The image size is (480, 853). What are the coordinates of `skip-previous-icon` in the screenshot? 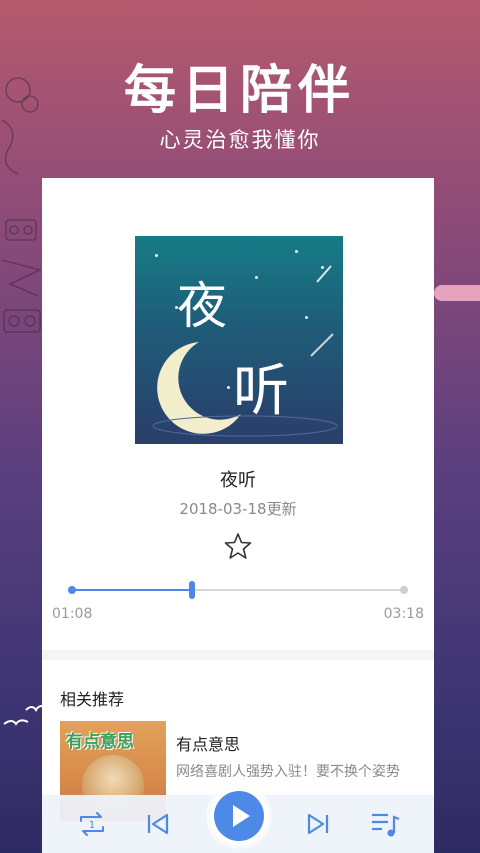 It's located at (157, 824).